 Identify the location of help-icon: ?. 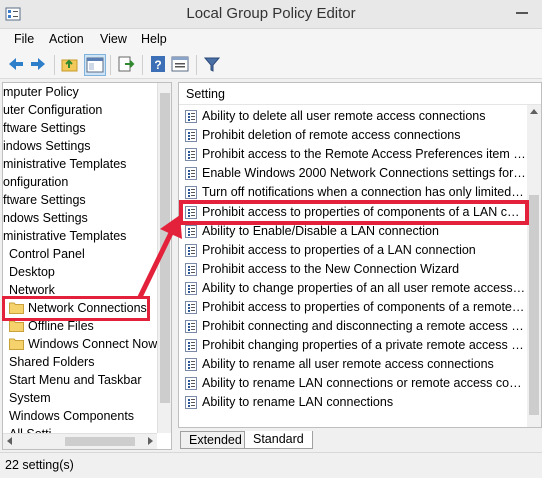
(159, 65).